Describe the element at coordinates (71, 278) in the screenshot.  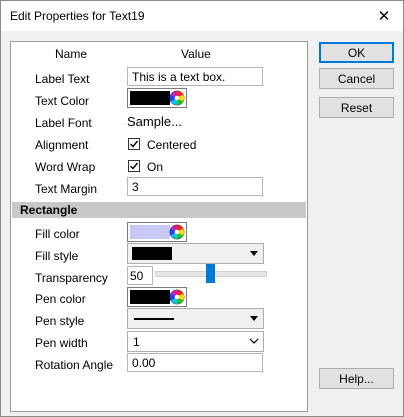
I see `transparency-label: Transparency` at that location.